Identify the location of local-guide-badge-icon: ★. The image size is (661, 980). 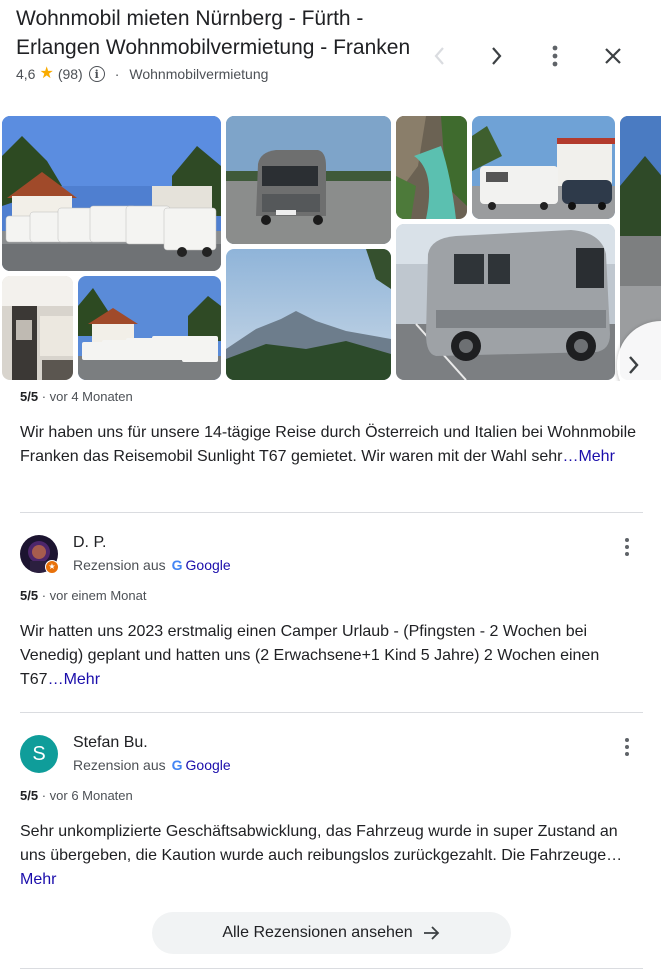
(52, 567).